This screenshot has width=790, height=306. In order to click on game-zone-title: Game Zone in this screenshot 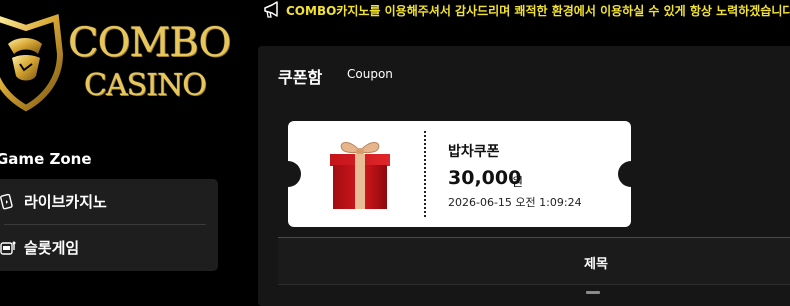, I will do `click(46, 159)`.